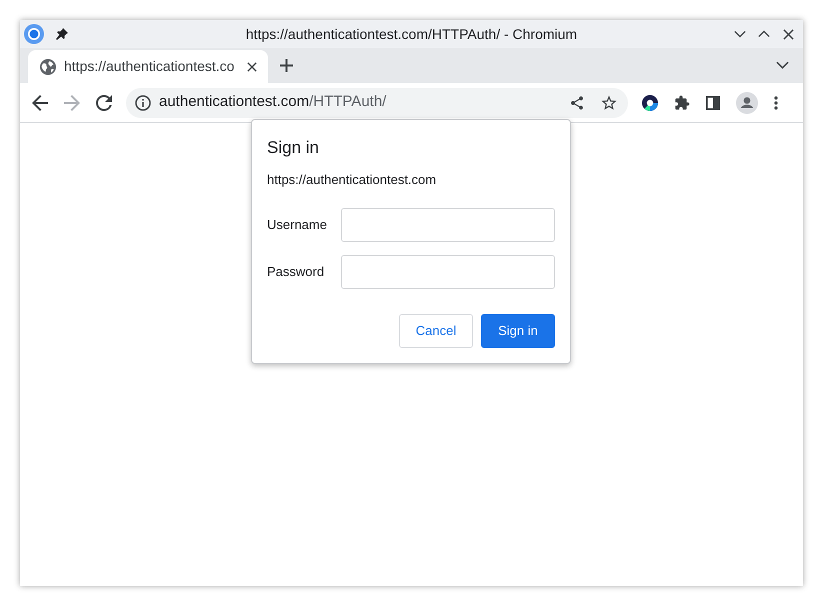 The height and width of the screenshot is (606, 823). I want to click on chromium-logo-icon, so click(34, 34).